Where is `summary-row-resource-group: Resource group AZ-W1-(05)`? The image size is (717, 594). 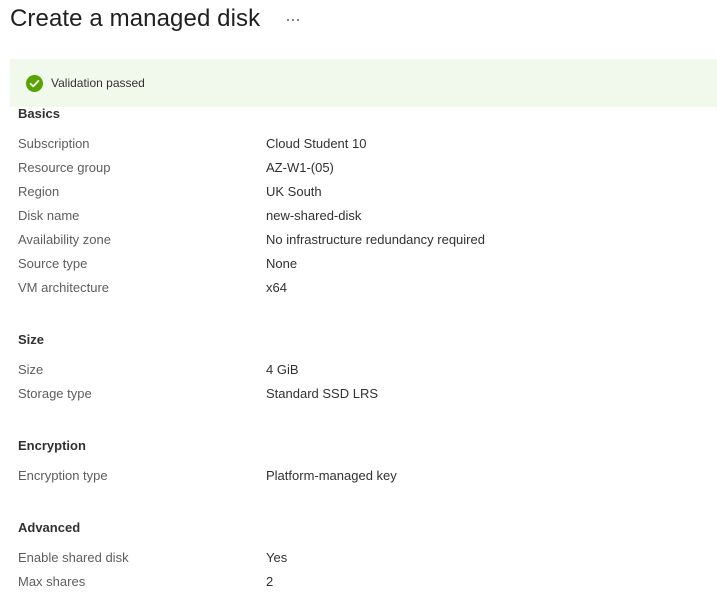 summary-row-resource-group: Resource group AZ-W1-(05) is located at coordinates (358, 168).